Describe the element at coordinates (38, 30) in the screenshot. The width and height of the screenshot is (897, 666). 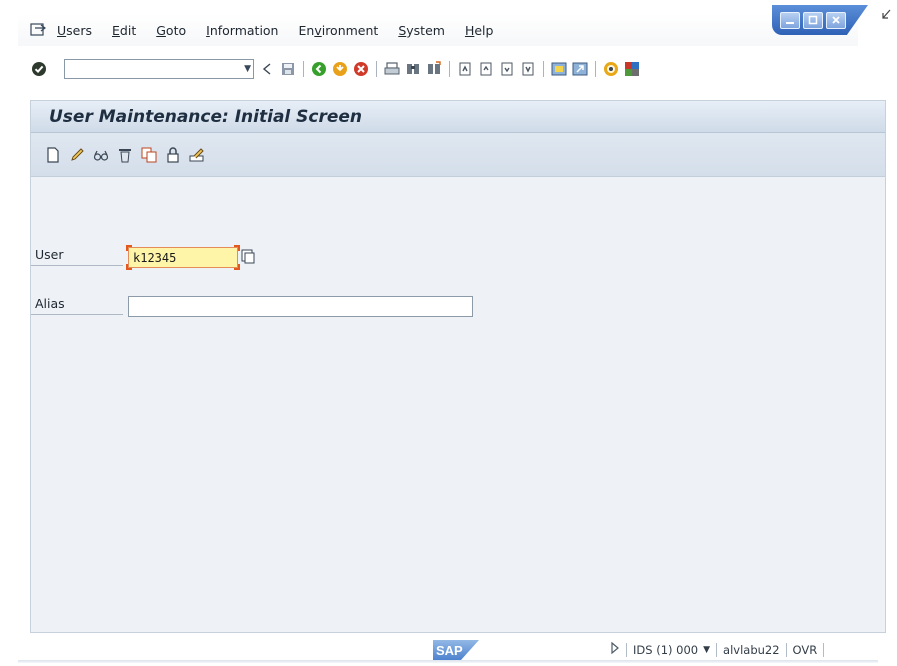
I see `menu-exit-icon` at that location.